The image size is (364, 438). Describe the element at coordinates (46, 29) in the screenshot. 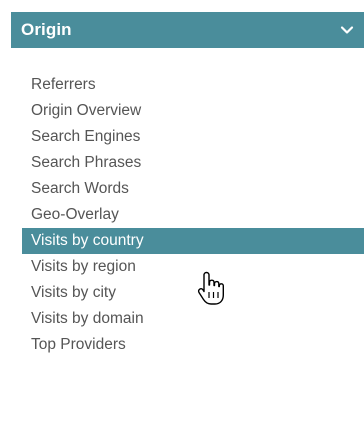

I see `section-title: Origin` at that location.